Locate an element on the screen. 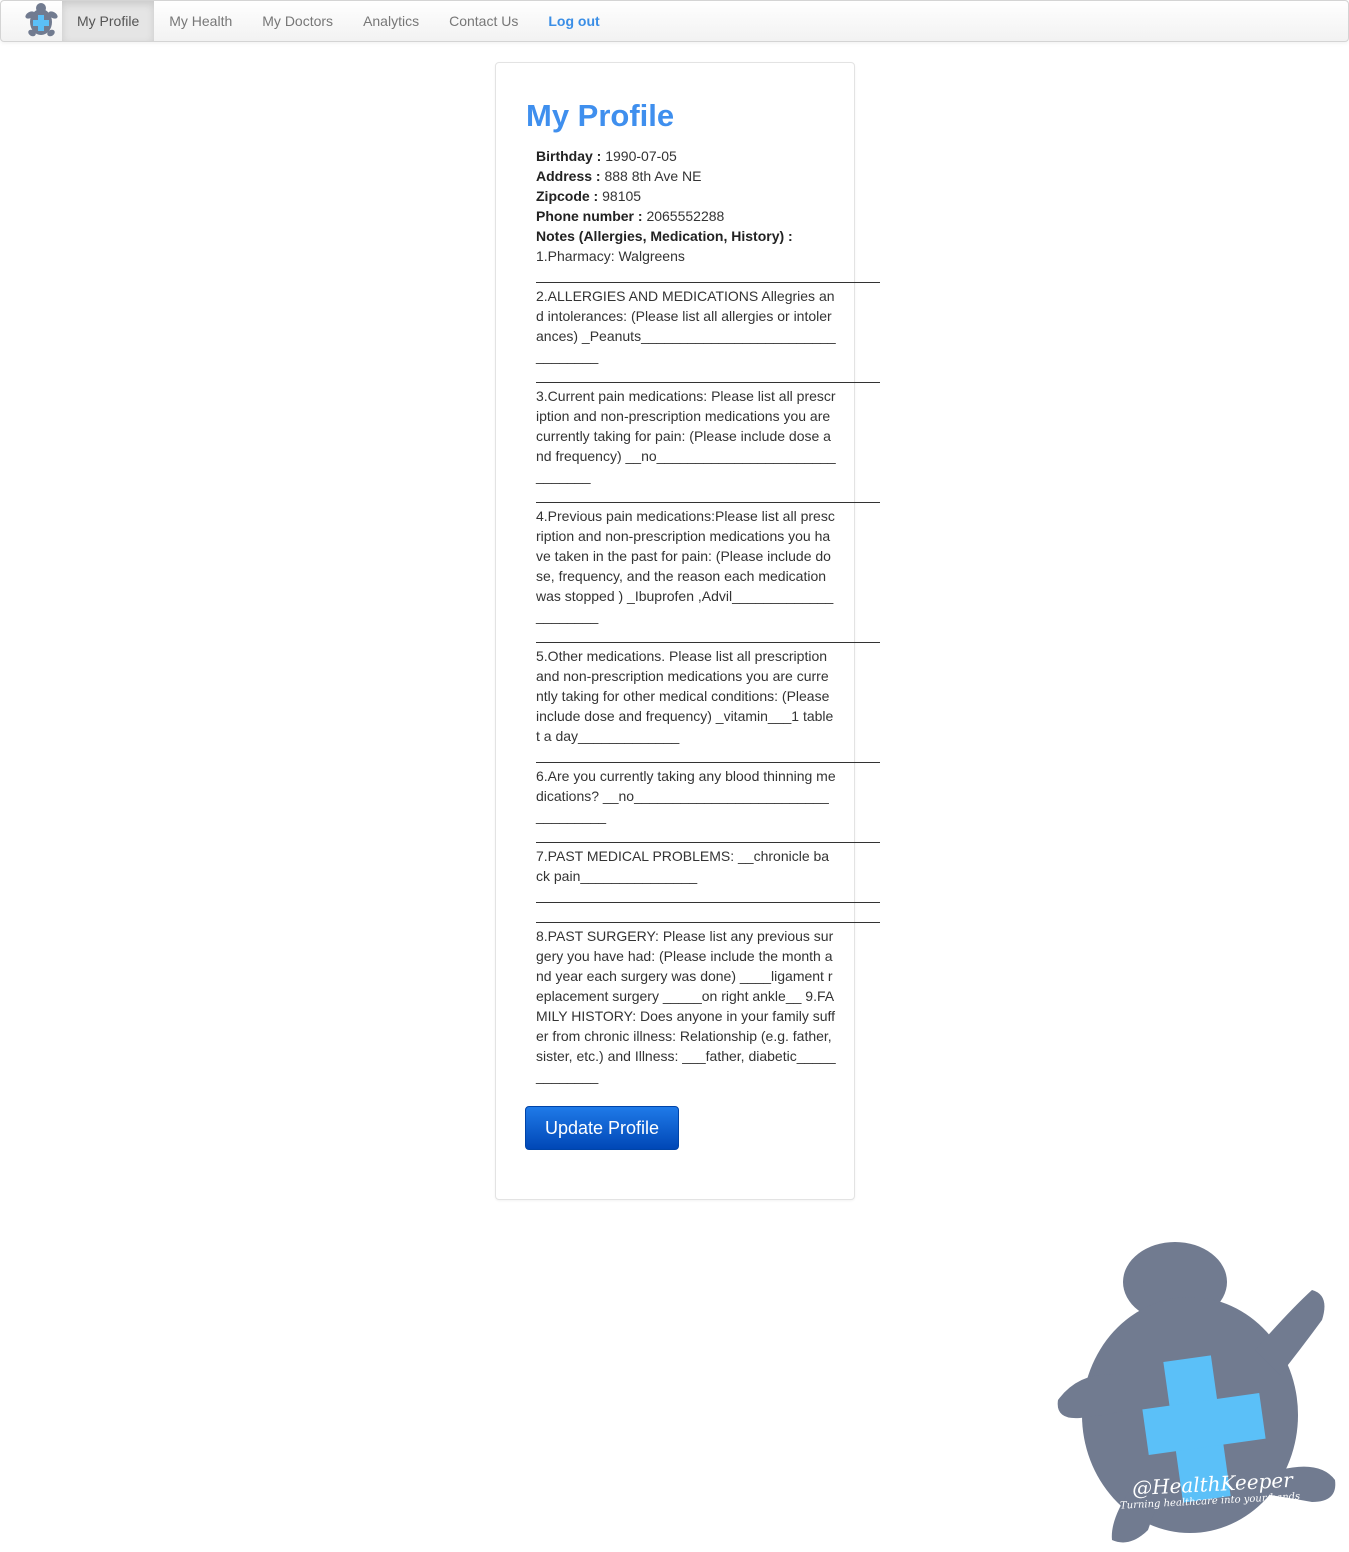  zipcode-value: 98105 is located at coordinates (622, 196).